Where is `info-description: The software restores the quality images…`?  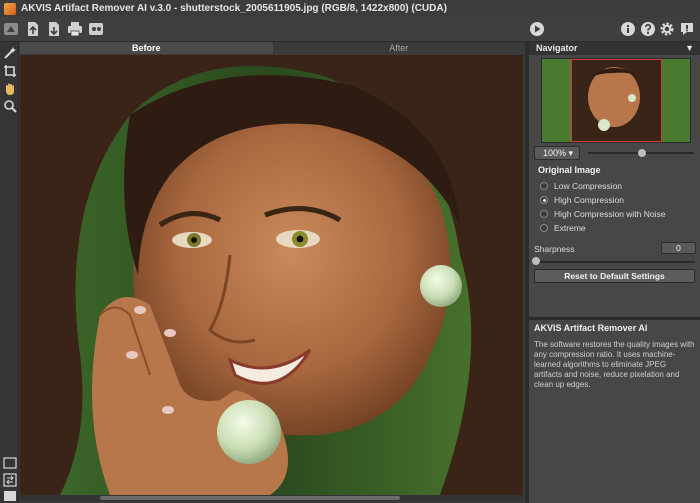
info-description: The software restores the quality images… is located at coordinates (614, 364).